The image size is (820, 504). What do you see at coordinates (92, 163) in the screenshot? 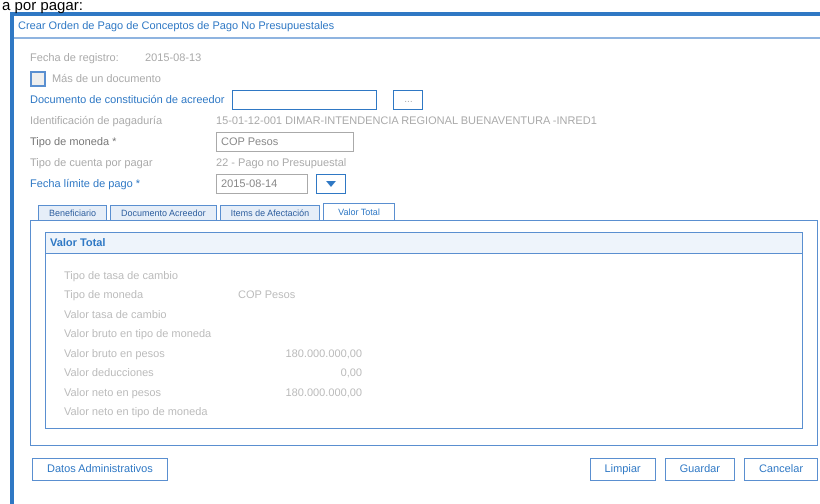
I see `field-label: Tipo de cuenta por pagar` at bounding box center [92, 163].